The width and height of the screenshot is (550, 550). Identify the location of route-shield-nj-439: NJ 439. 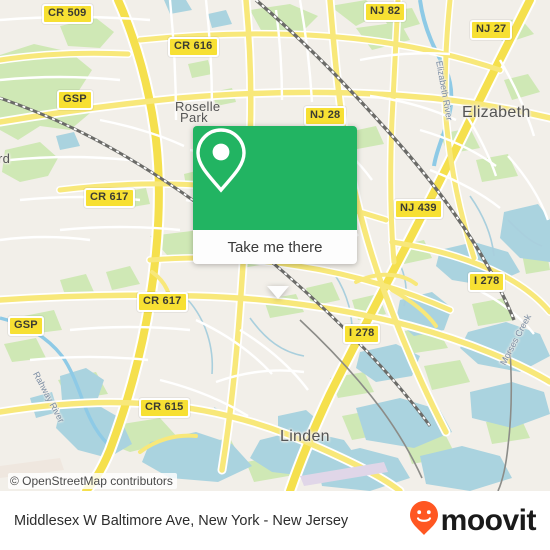
(418, 209).